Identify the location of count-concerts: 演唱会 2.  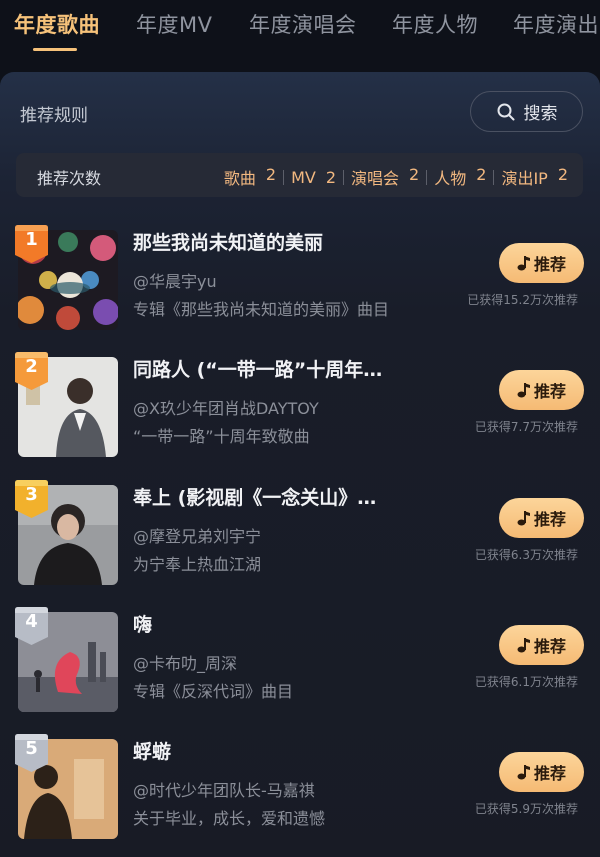
(385, 177).